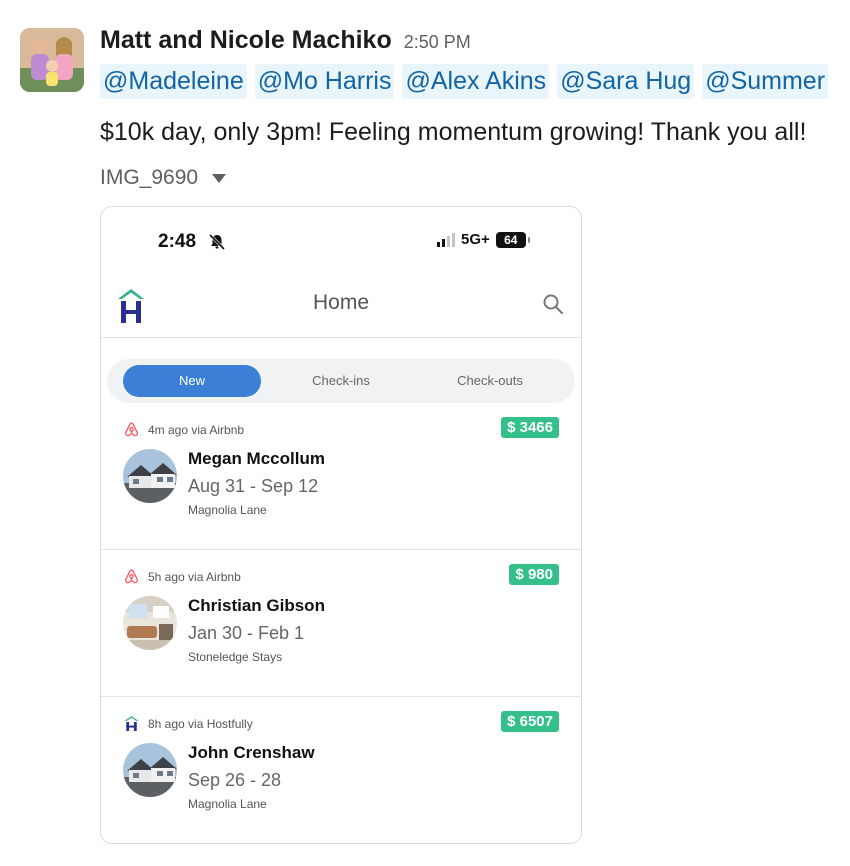 This screenshot has height=866, width=850. What do you see at coordinates (490, 381) in the screenshot?
I see `tab-check-outs: Check-outs` at bounding box center [490, 381].